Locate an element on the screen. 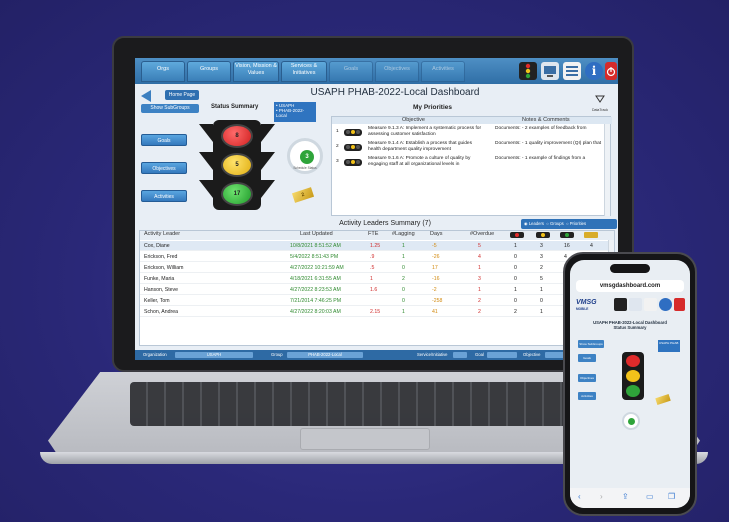  tab-goals: Goals is located at coordinates (351, 71).